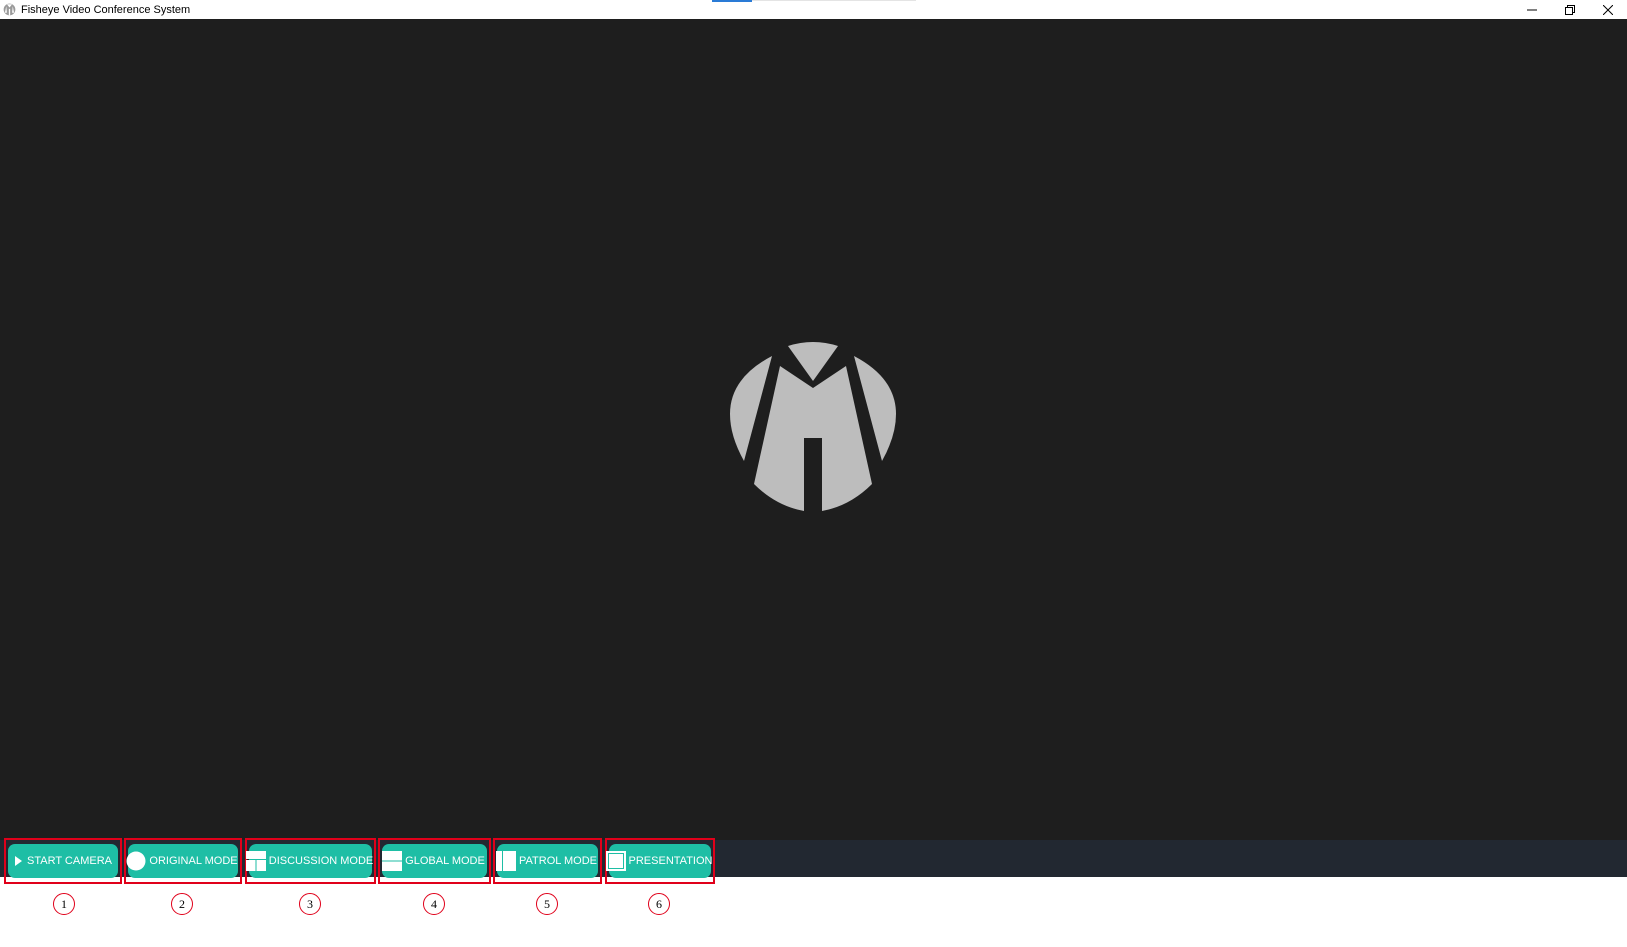  I want to click on window-title: Fisheye Video Conference System, so click(106, 9).